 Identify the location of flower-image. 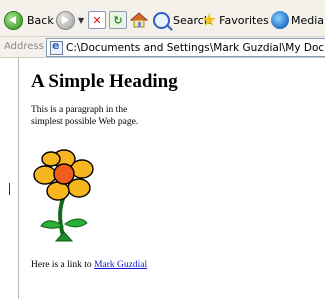
(63, 195).